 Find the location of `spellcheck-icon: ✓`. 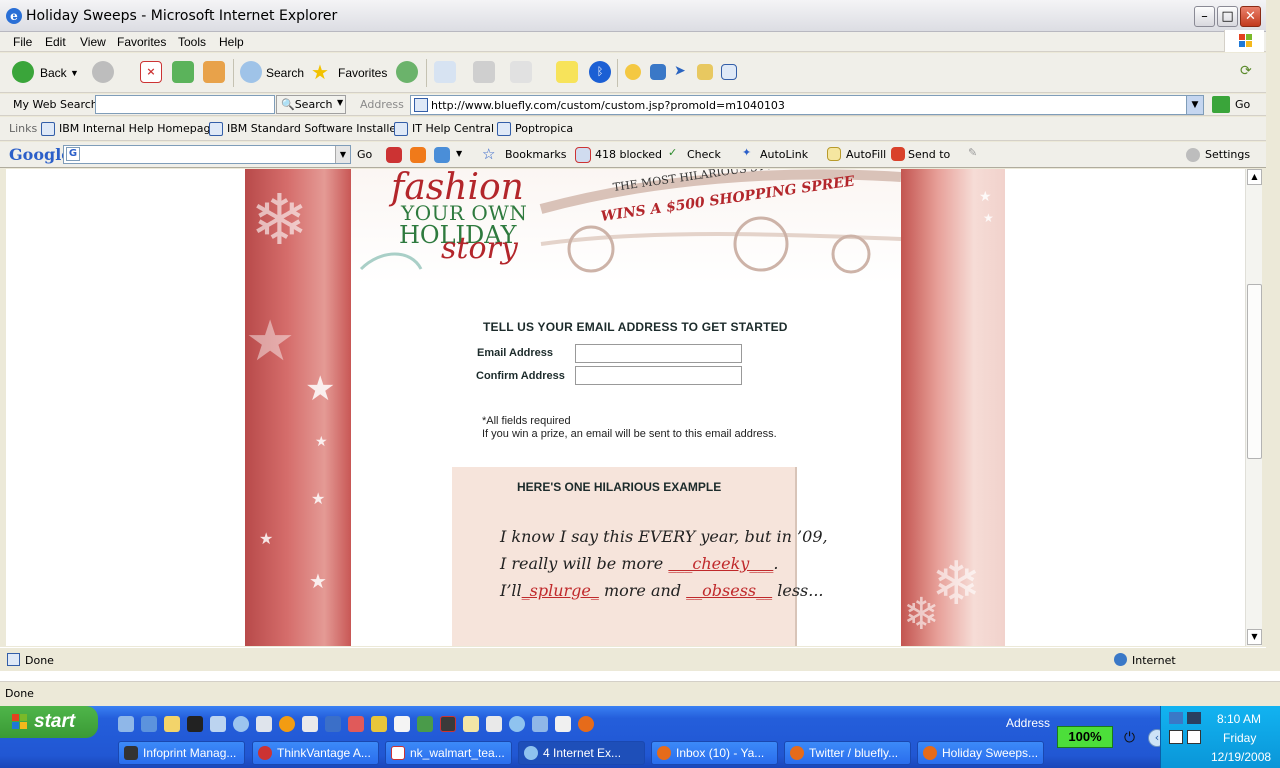

spellcheck-icon: ✓ is located at coordinates (672, 152).